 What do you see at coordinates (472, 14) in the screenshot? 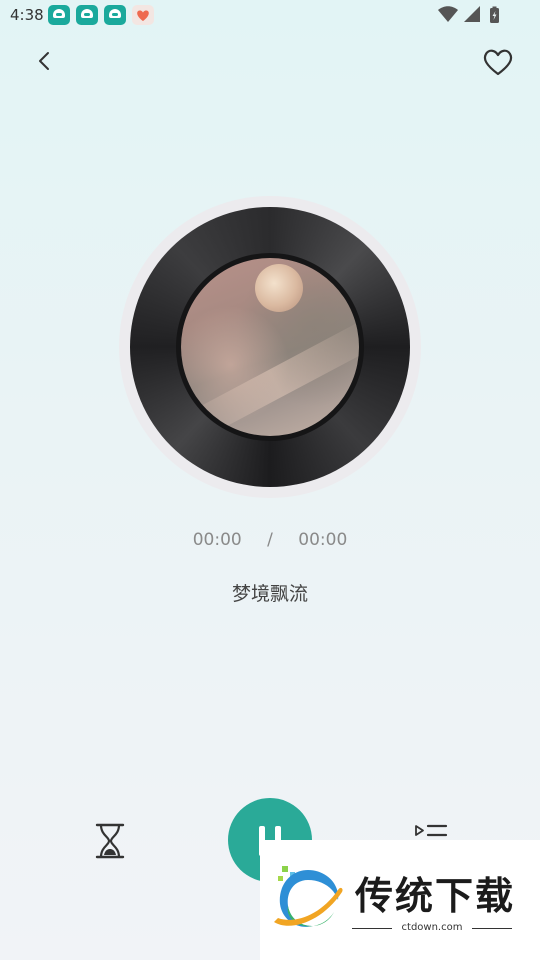
I see `signal-icon` at bounding box center [472, 14].